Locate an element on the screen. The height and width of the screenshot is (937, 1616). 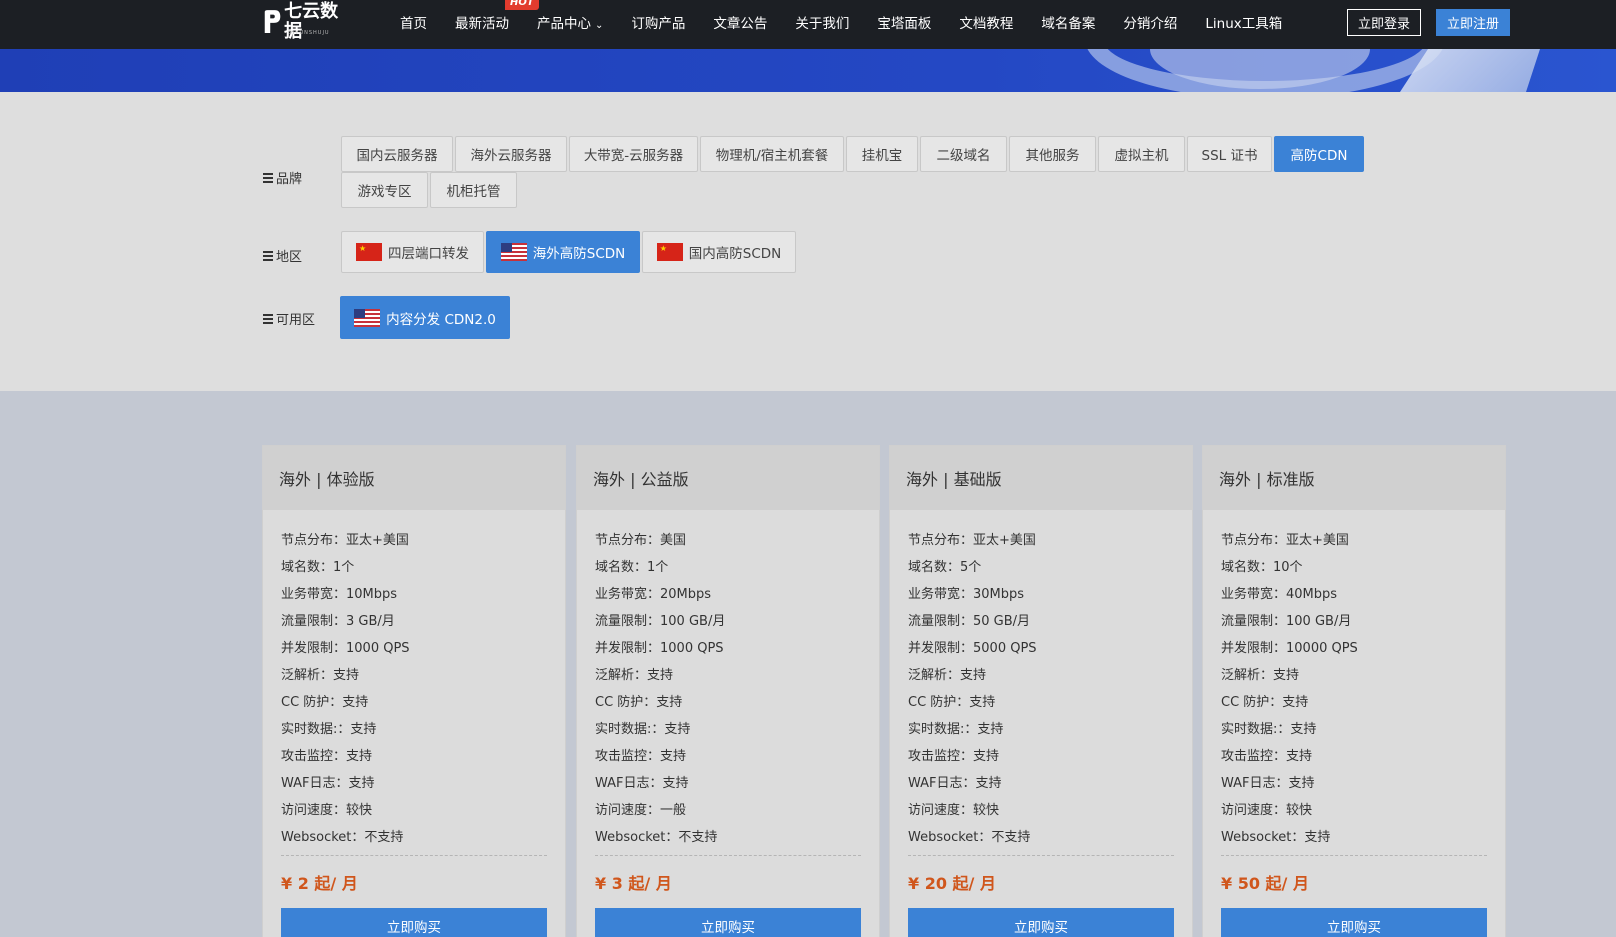
nav-docs: 文档教程 is located at coordinates (986, 22).